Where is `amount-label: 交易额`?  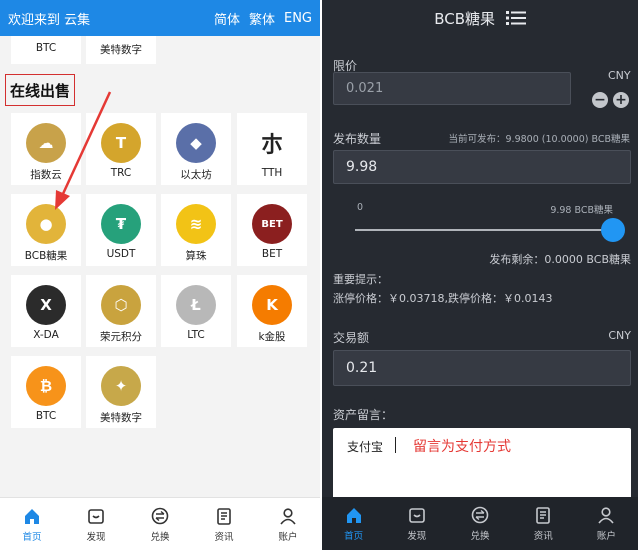 amount-label: 交易额 is located at coordinates (351, 338).